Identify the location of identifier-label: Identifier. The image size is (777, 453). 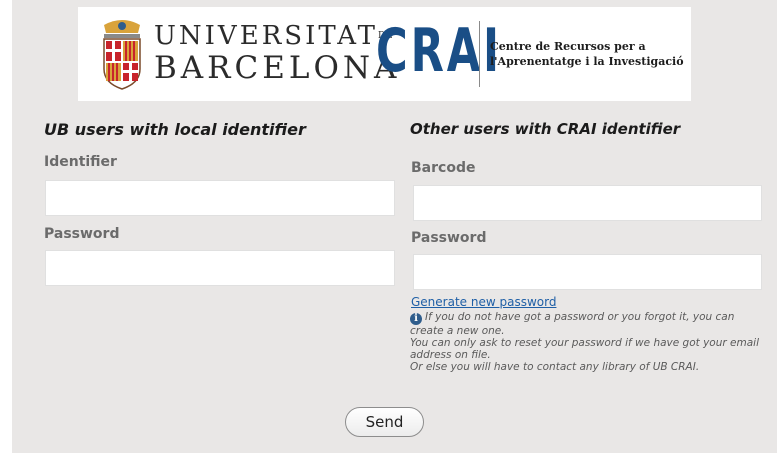
(80, 162).